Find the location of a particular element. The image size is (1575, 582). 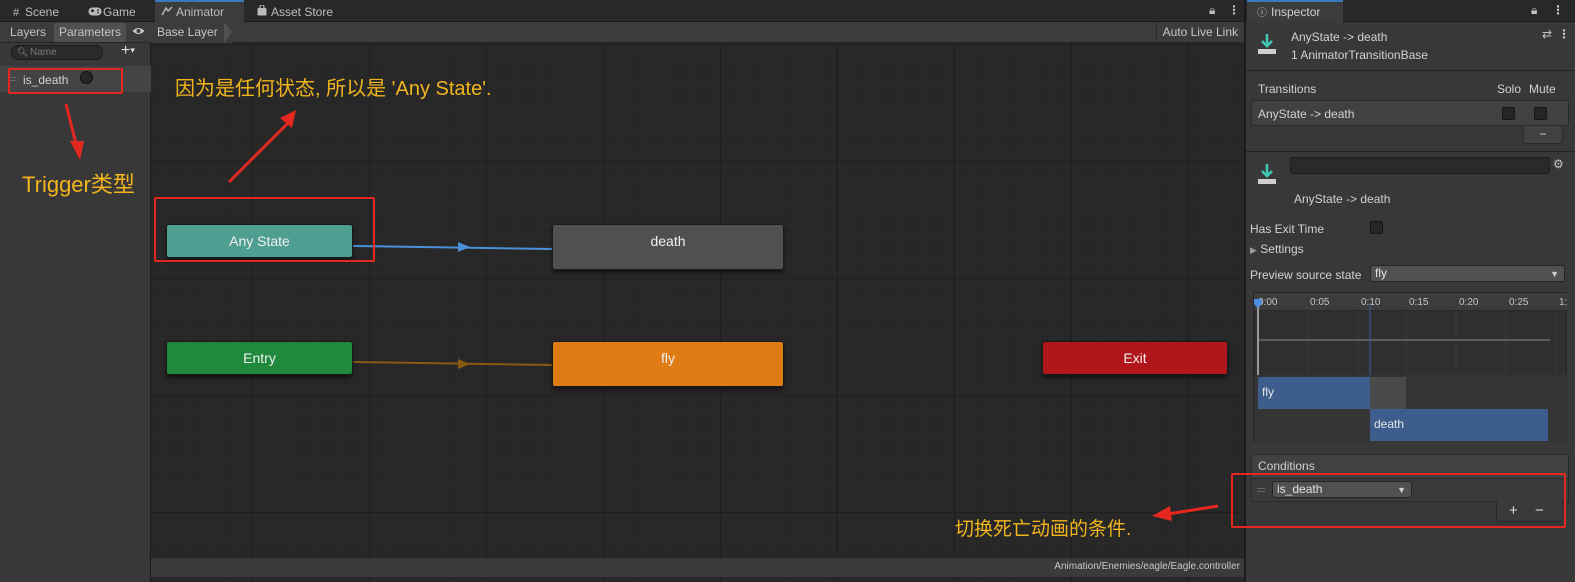

annotation-trigger-note: Trigger类型 is located at coordinates (78, 184).